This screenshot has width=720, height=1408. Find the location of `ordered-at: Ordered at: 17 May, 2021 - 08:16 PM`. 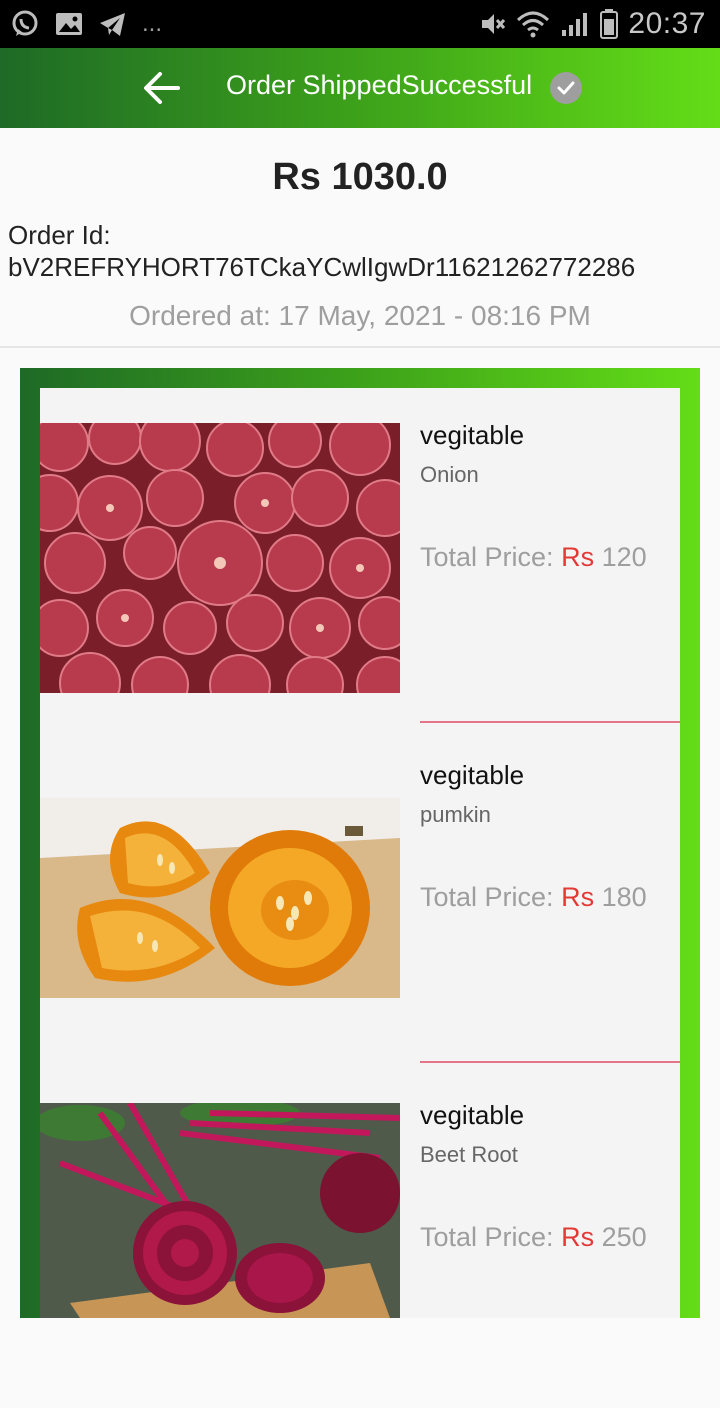

ordered-at: Ordered at: 17 May, 2021 - 08:16 PM is located at coordinates (360, 315).